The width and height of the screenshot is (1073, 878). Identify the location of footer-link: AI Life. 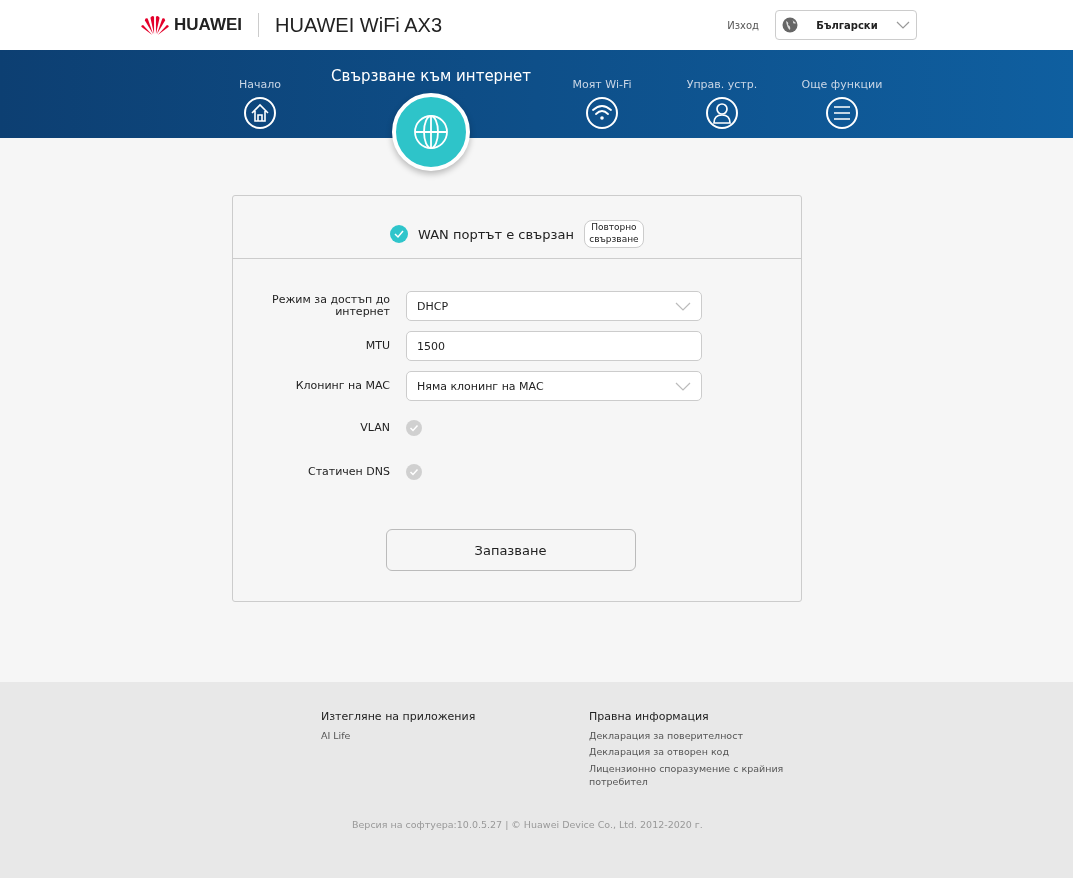
(455, 736).